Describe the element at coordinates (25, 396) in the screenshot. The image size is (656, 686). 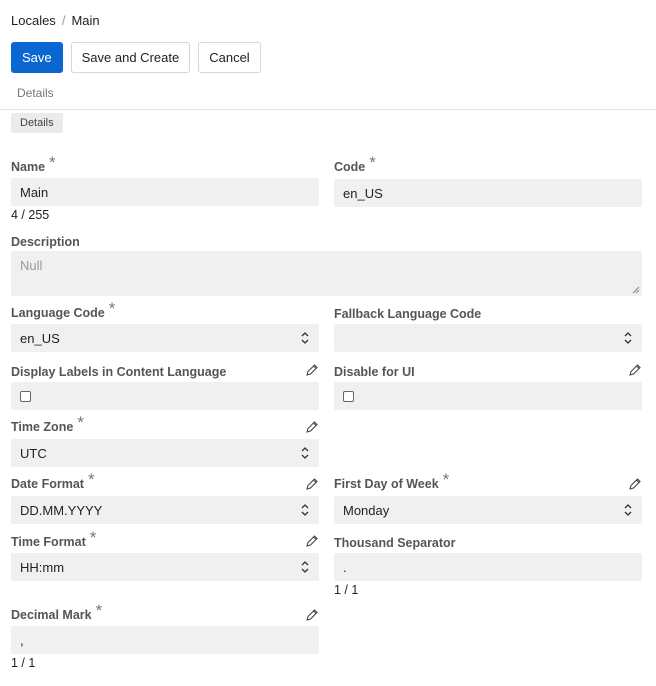
I see `display-labels-checkbox` at that location.